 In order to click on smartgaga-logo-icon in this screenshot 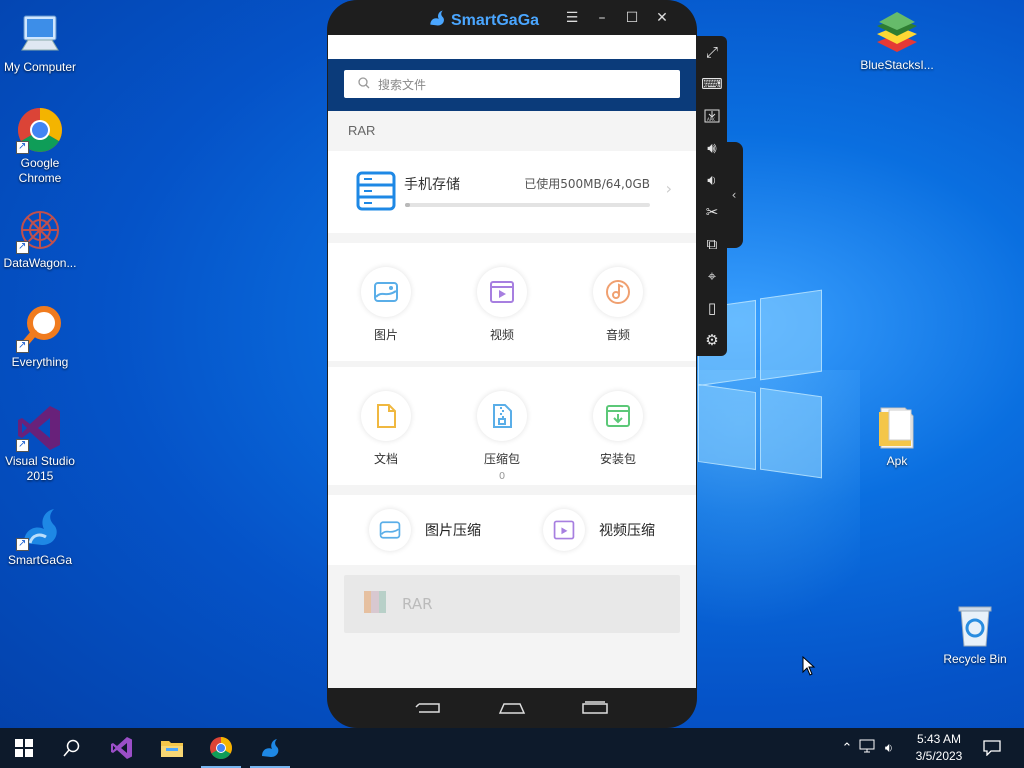, I will do `click(437, 20)`.